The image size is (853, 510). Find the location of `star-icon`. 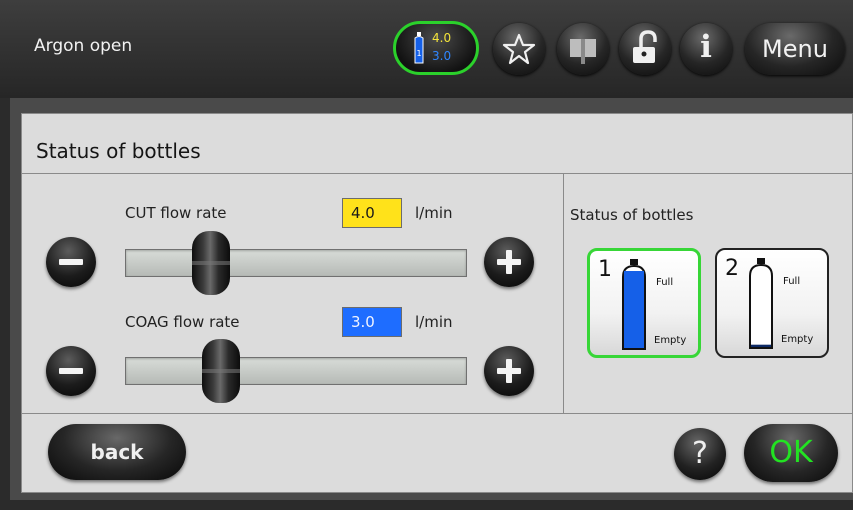

star-icon is located at coordinates (519, 49).